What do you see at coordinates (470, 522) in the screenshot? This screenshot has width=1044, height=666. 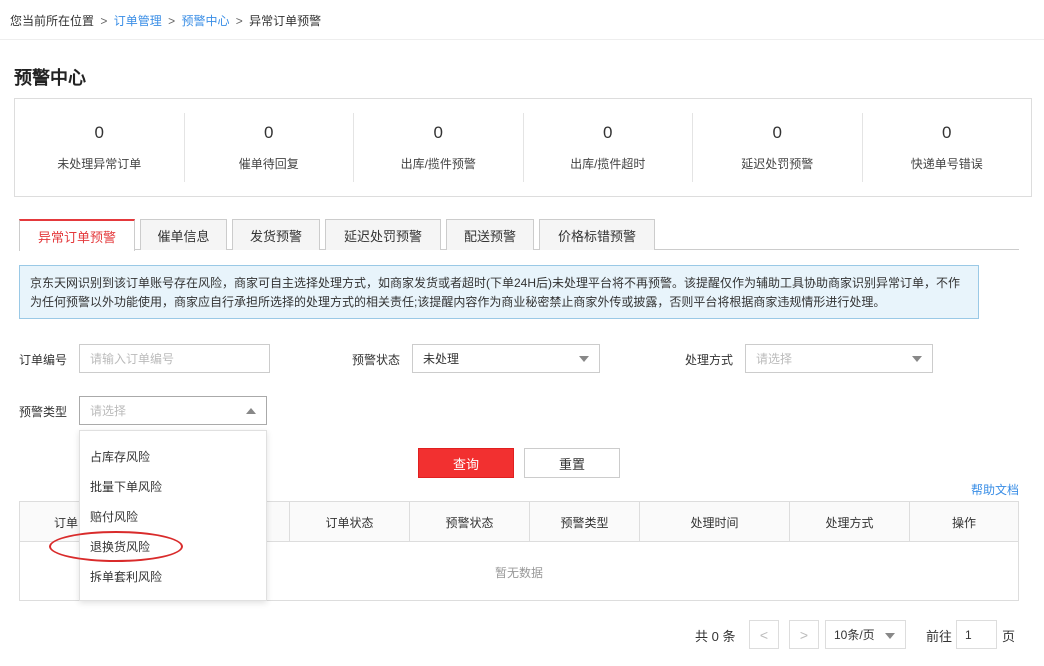 I see `column-alert-status: 预警状态` at bounding box center [470, 522].